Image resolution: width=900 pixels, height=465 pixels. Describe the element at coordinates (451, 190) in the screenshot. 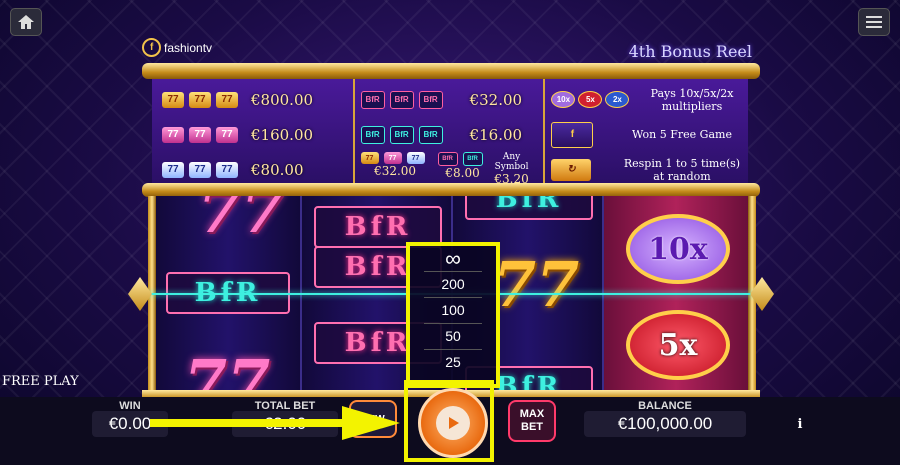

I see `frame-mid` at that location.